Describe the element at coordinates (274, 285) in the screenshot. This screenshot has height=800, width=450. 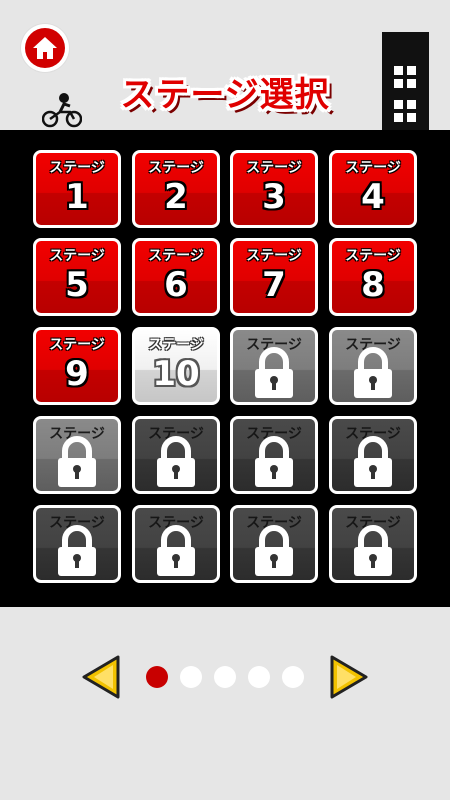
I see `stage-number: 7` at that location.